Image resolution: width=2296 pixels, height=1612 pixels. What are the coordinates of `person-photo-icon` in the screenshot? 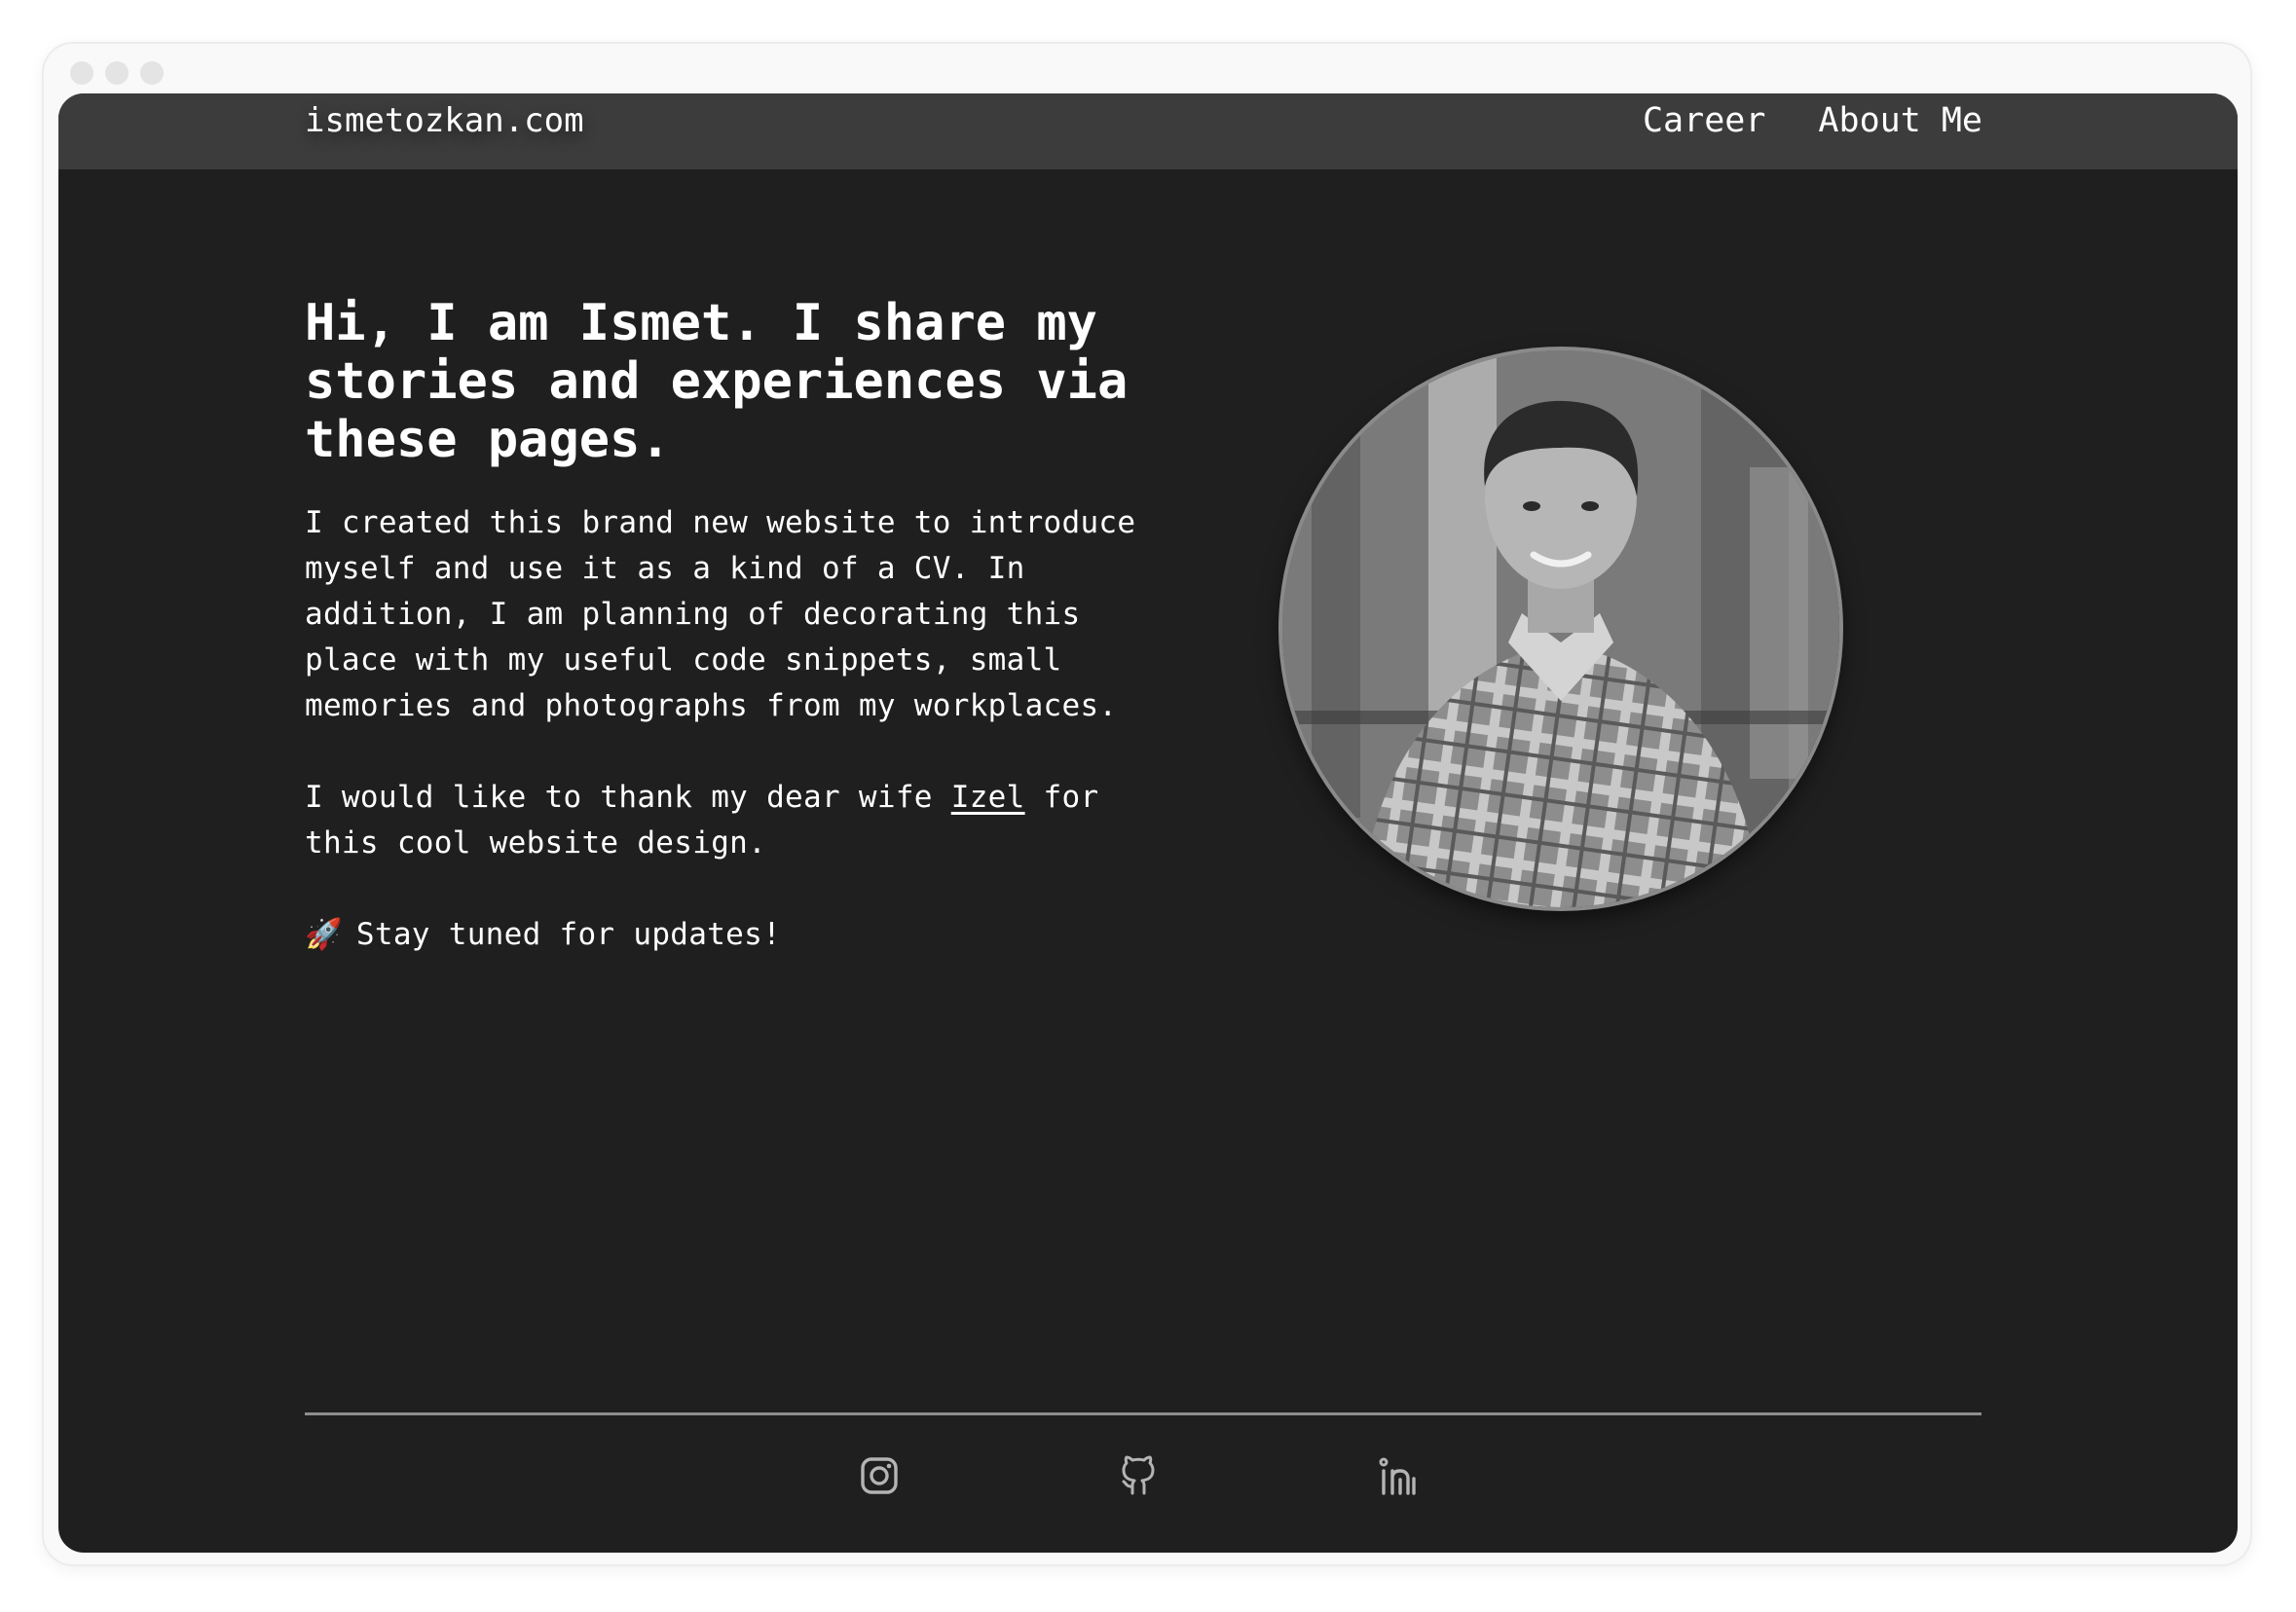 It's located at (1561, 628).